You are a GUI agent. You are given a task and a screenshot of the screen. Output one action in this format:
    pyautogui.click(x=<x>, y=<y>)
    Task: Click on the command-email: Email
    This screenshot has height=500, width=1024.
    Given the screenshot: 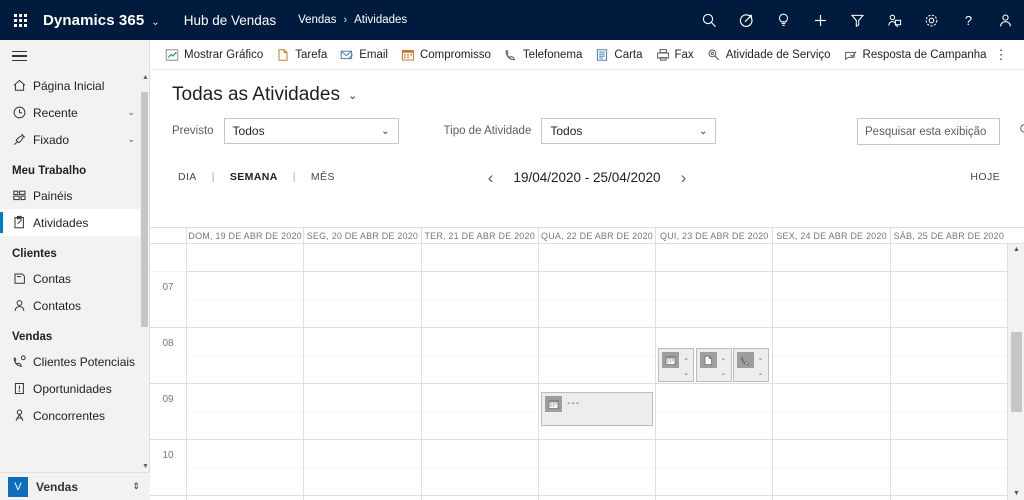 What is the action you would take?
    pyautogui.click(x=366, y=55)
    